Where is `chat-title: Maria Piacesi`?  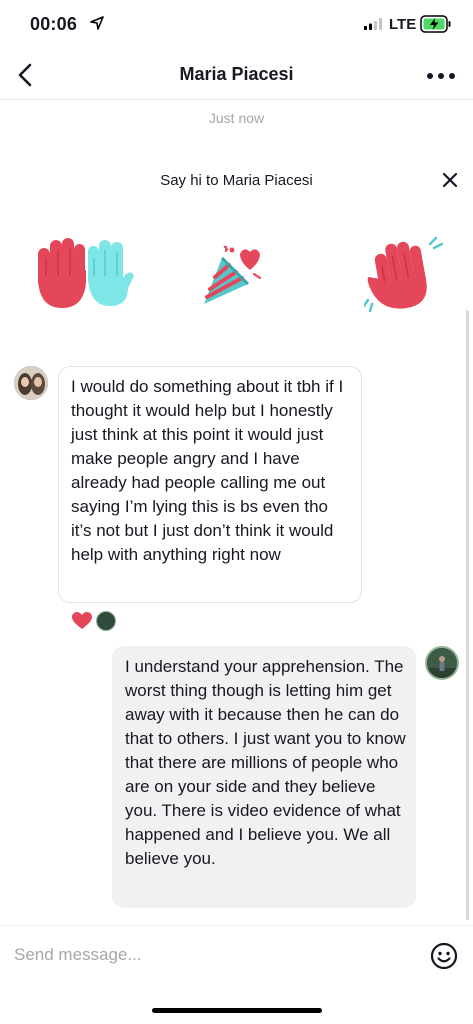
chat-title: Maria Piacesi is located at coordinates (236, 74).